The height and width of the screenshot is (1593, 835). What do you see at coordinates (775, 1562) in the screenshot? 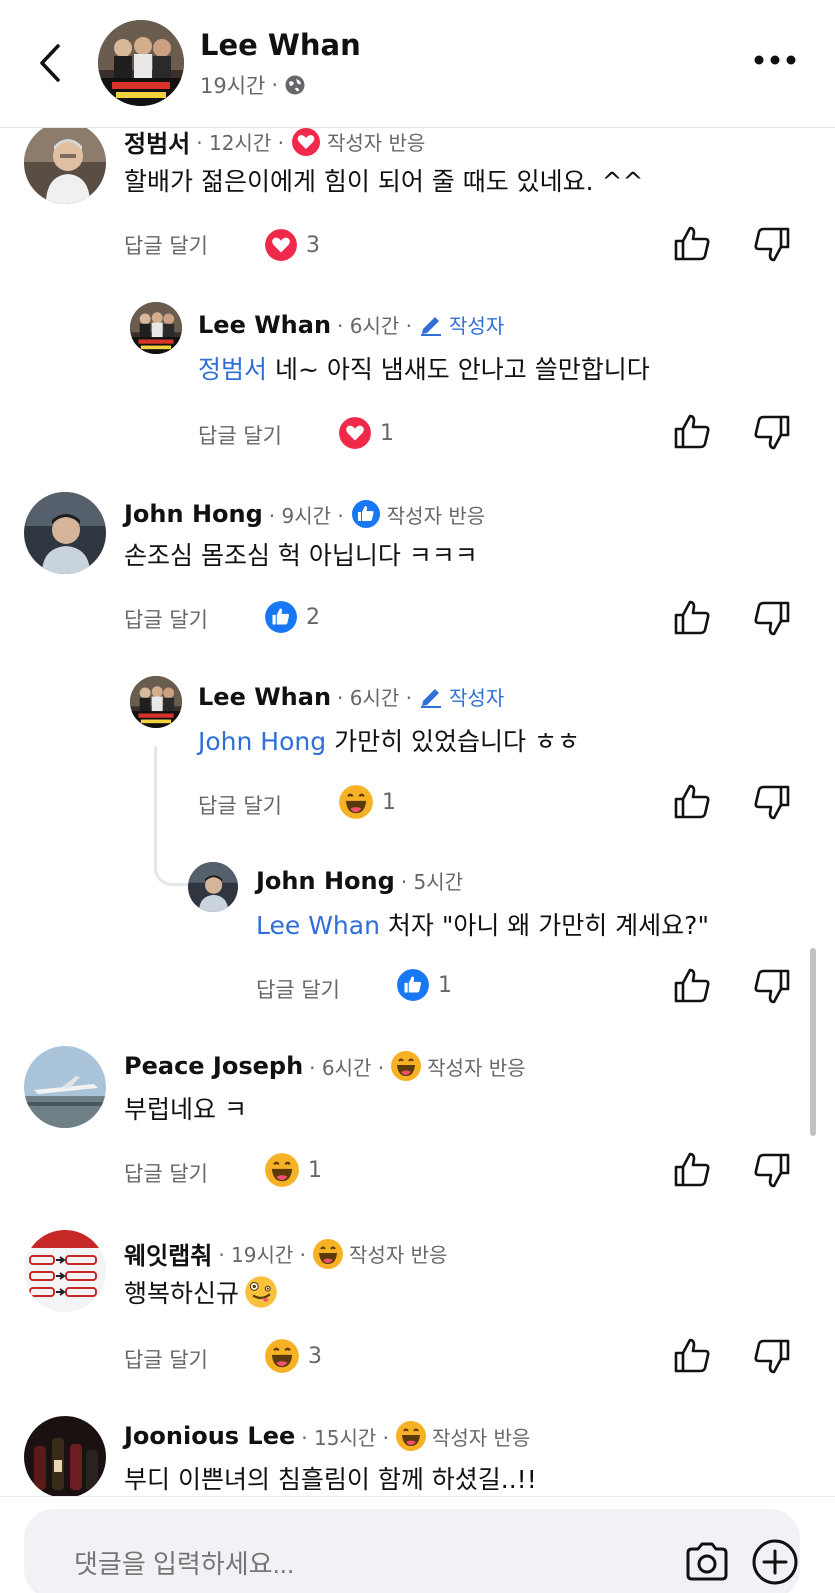
I see `add-attachment-button` at bounding box center [775, 1562].